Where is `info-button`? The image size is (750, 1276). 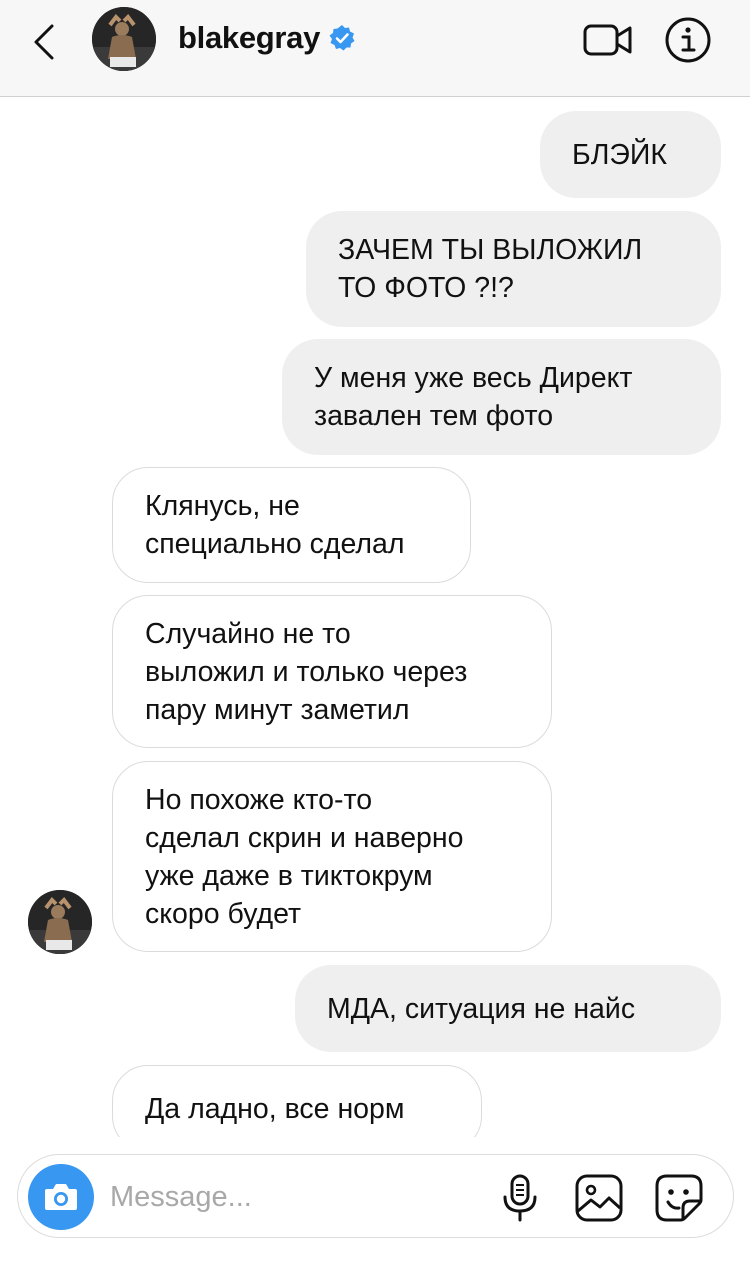 info-button is located at coordinates (688, 40).